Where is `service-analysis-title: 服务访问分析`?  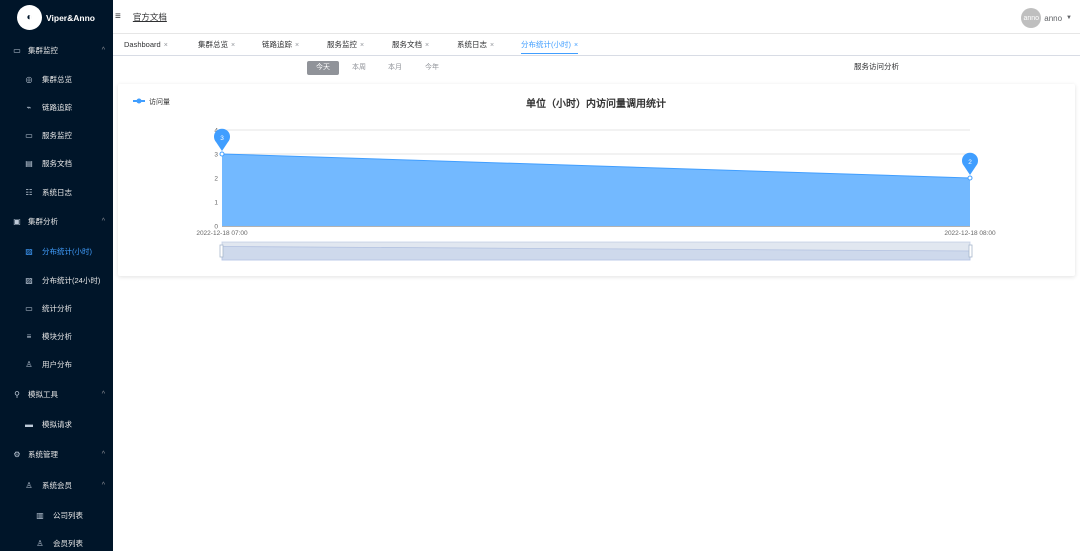 service-analysis-title: 服务访问分析 is located at coordinates (876, 66).